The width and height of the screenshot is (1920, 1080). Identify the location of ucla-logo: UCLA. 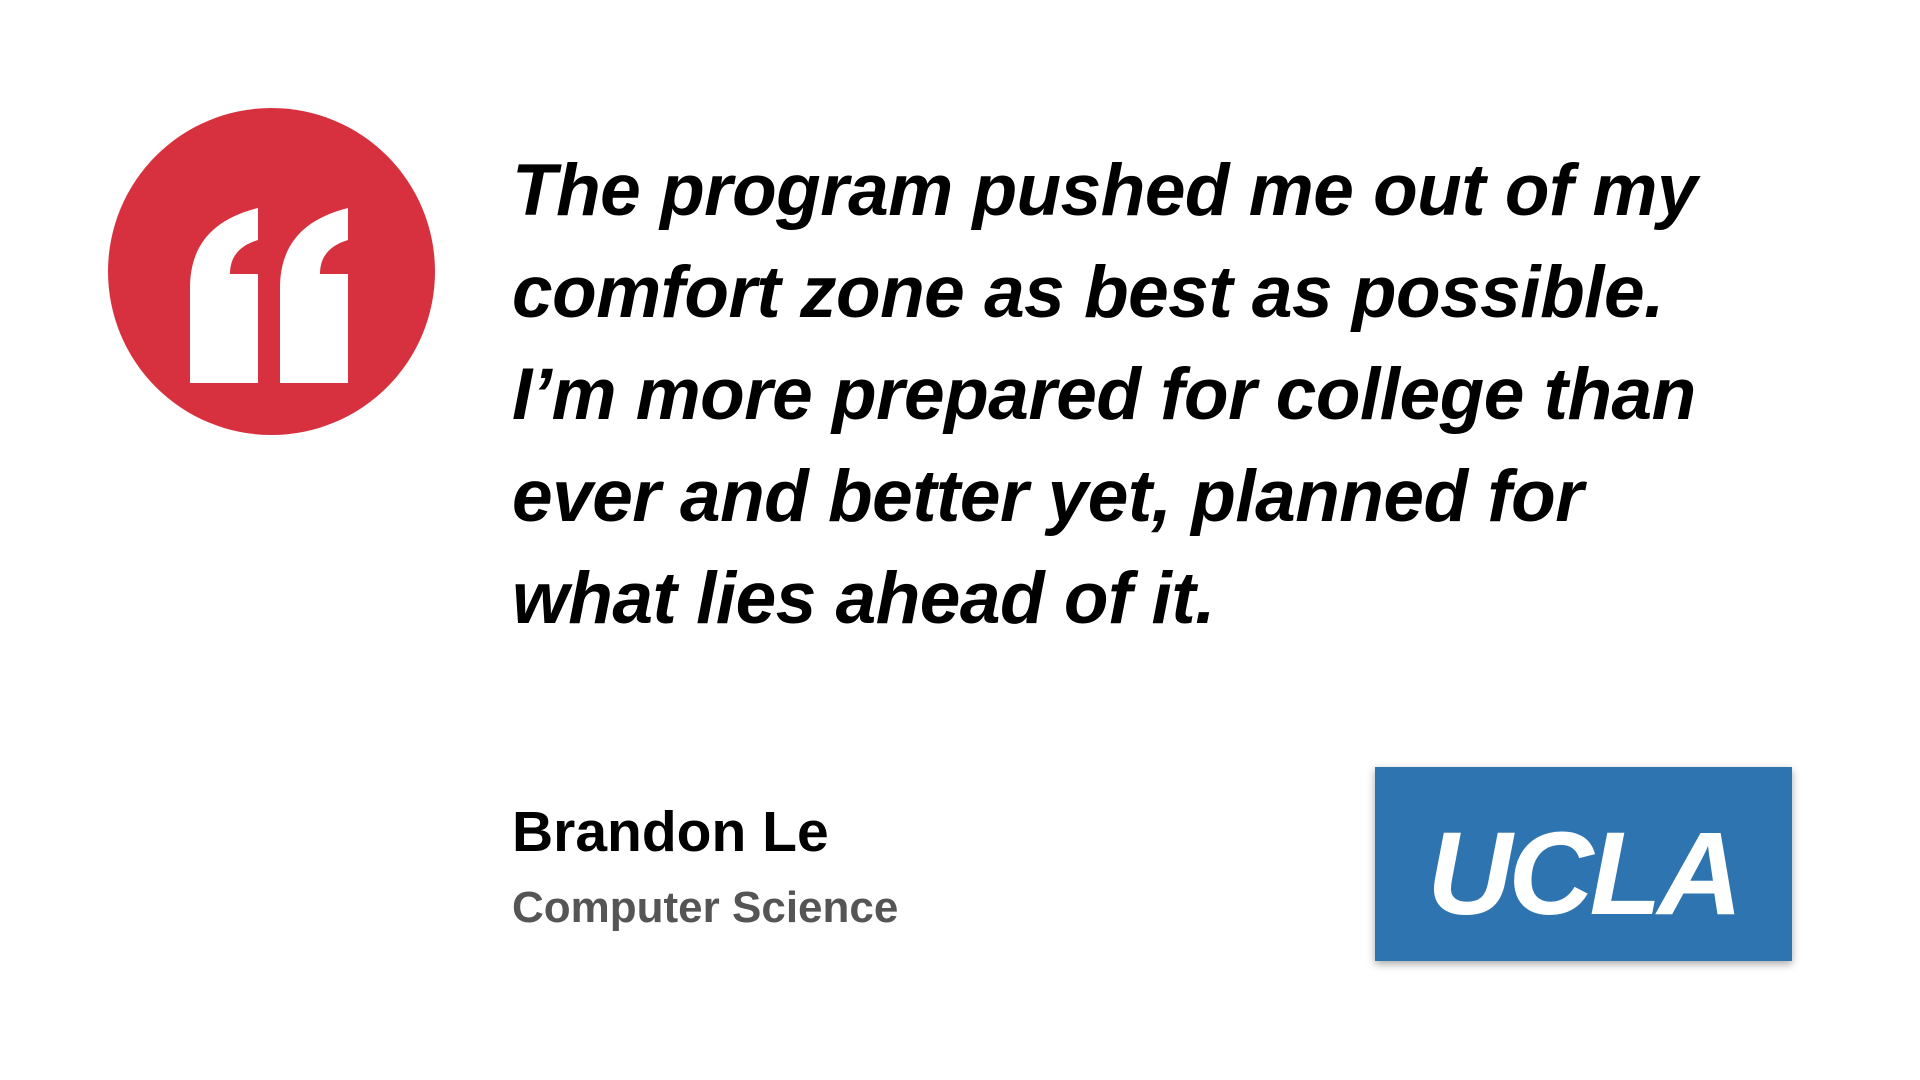
(1583, 864).